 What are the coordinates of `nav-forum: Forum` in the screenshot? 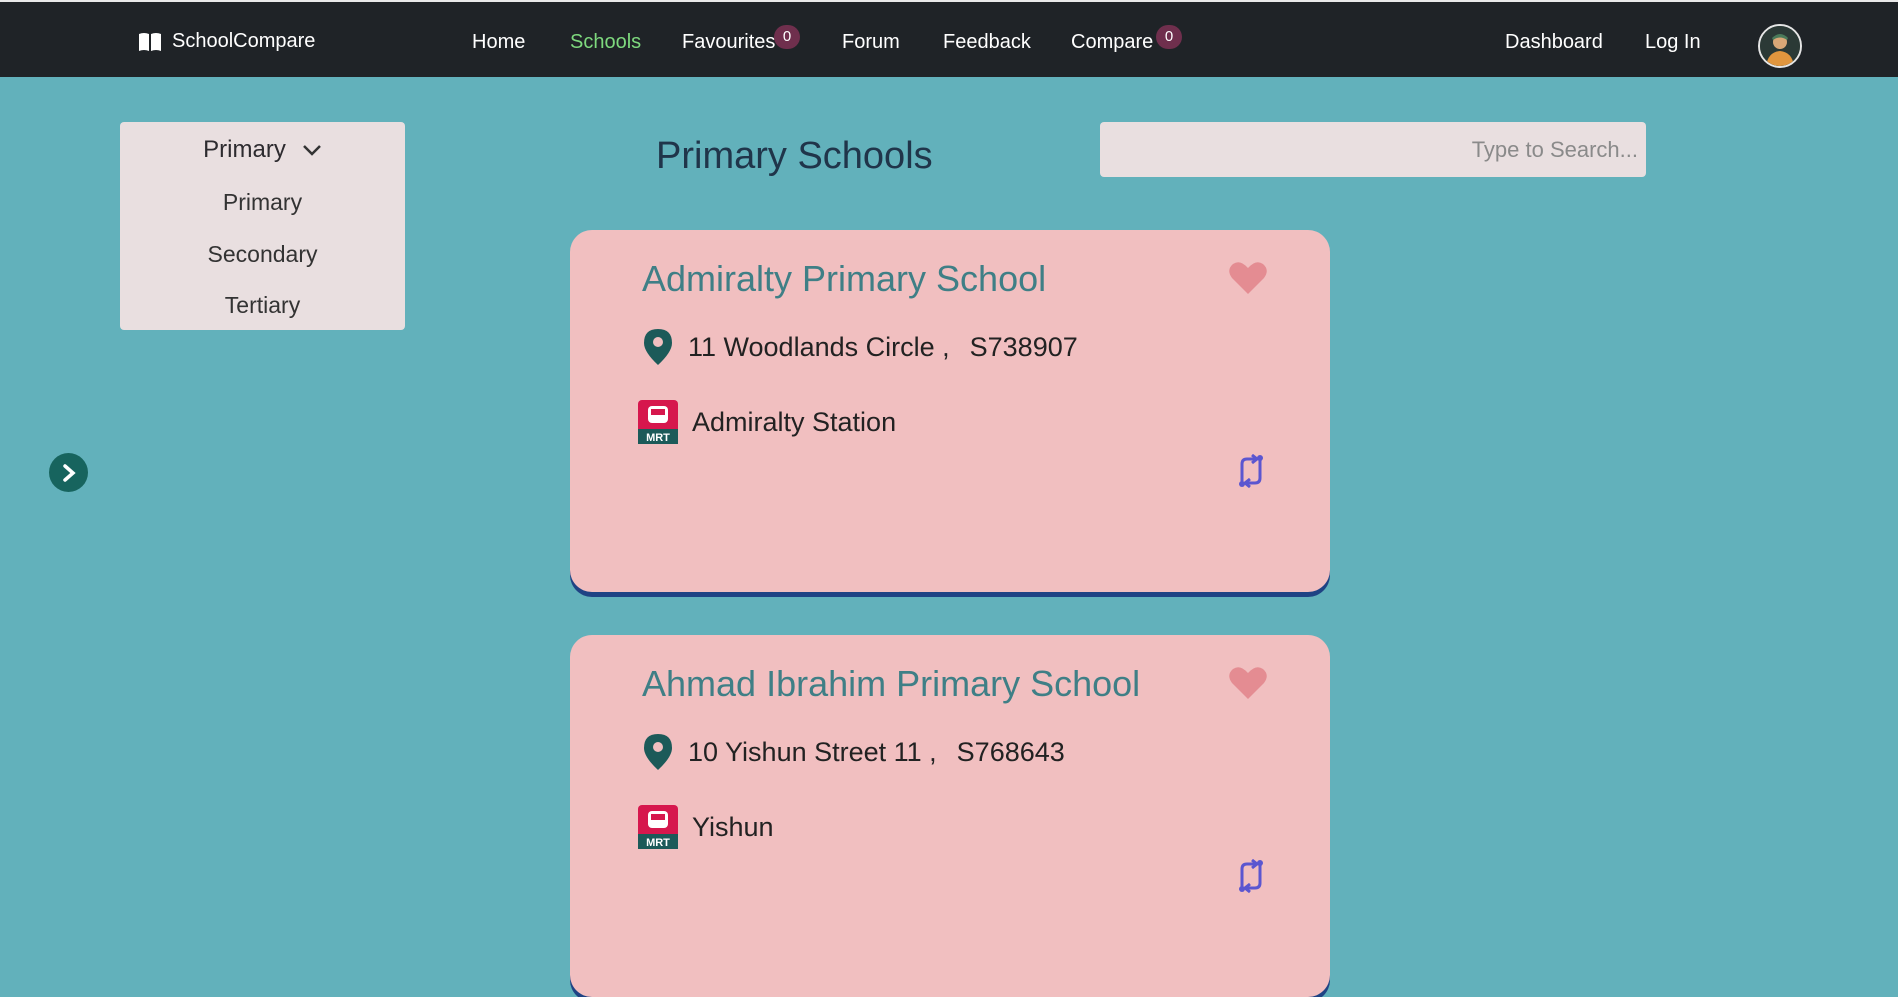 It's located at (871, 42).